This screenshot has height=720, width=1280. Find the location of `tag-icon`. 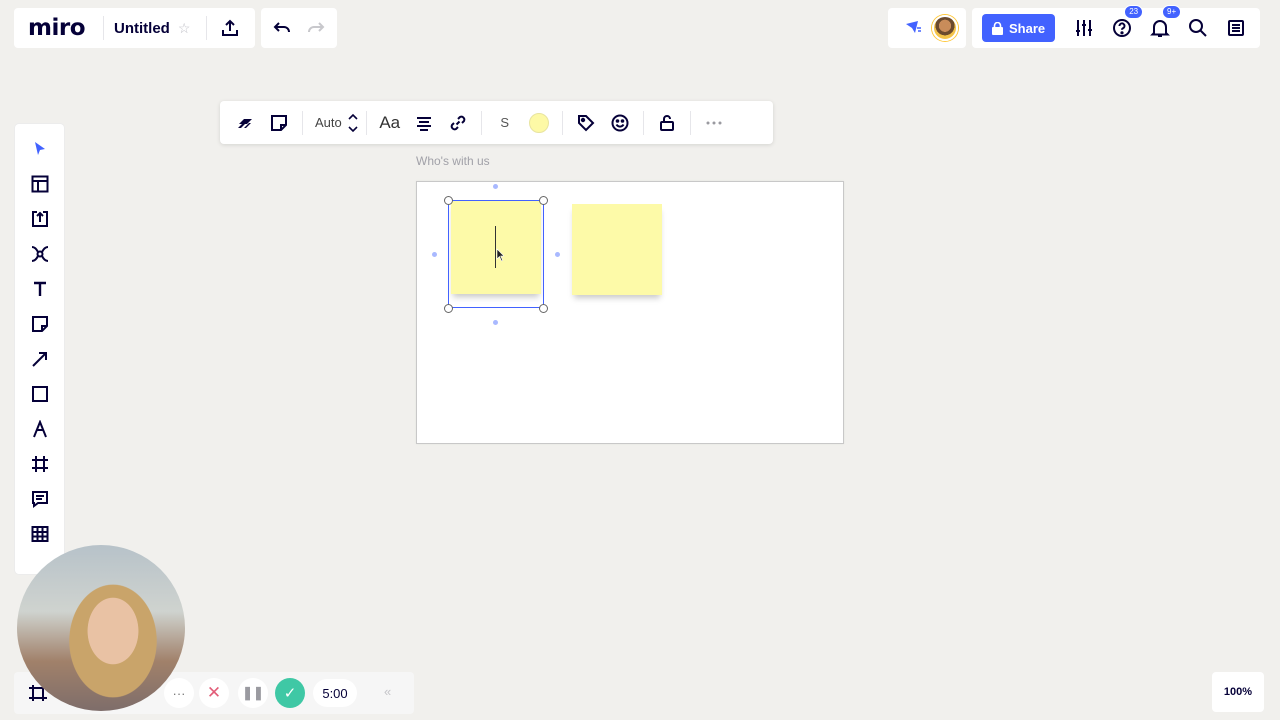

tag-icon is located at coordinates (586, 122).